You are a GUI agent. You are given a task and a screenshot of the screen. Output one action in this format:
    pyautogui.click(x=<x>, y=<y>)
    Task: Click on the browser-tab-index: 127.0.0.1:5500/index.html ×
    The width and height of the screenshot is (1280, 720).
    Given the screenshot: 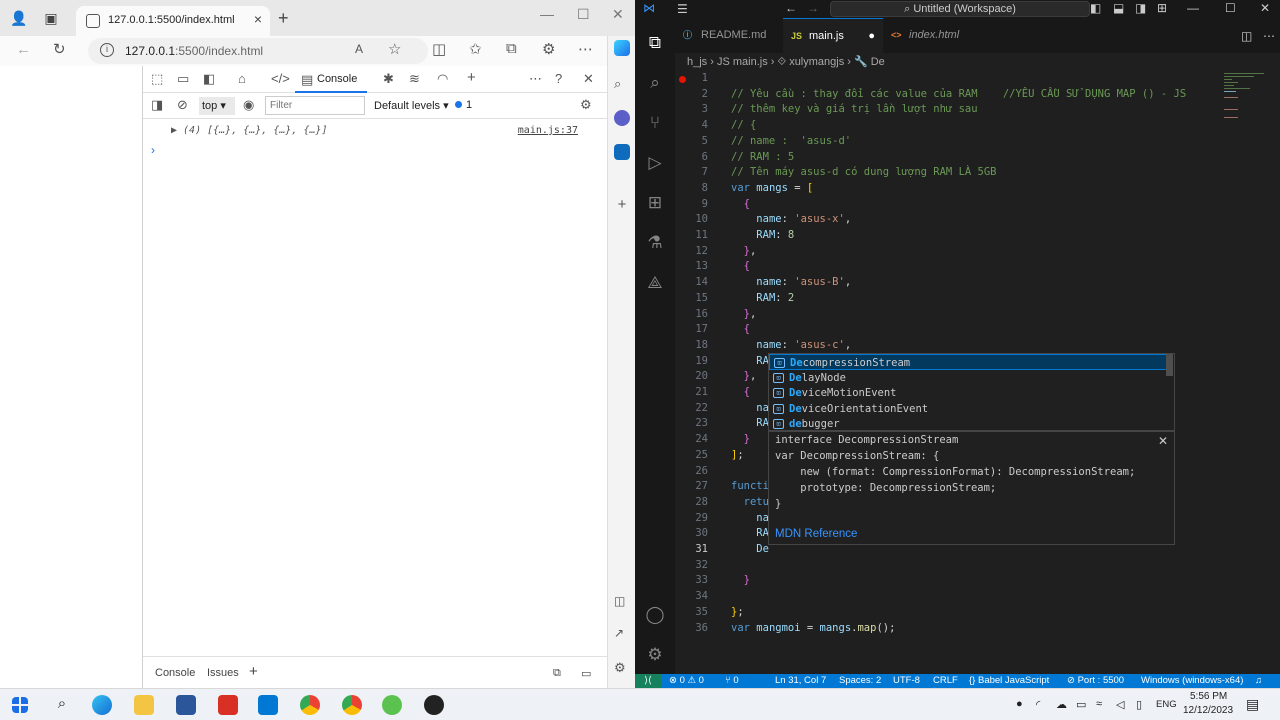 What is the action you would take?
    pyautogui.click(x=173, y=21)
    